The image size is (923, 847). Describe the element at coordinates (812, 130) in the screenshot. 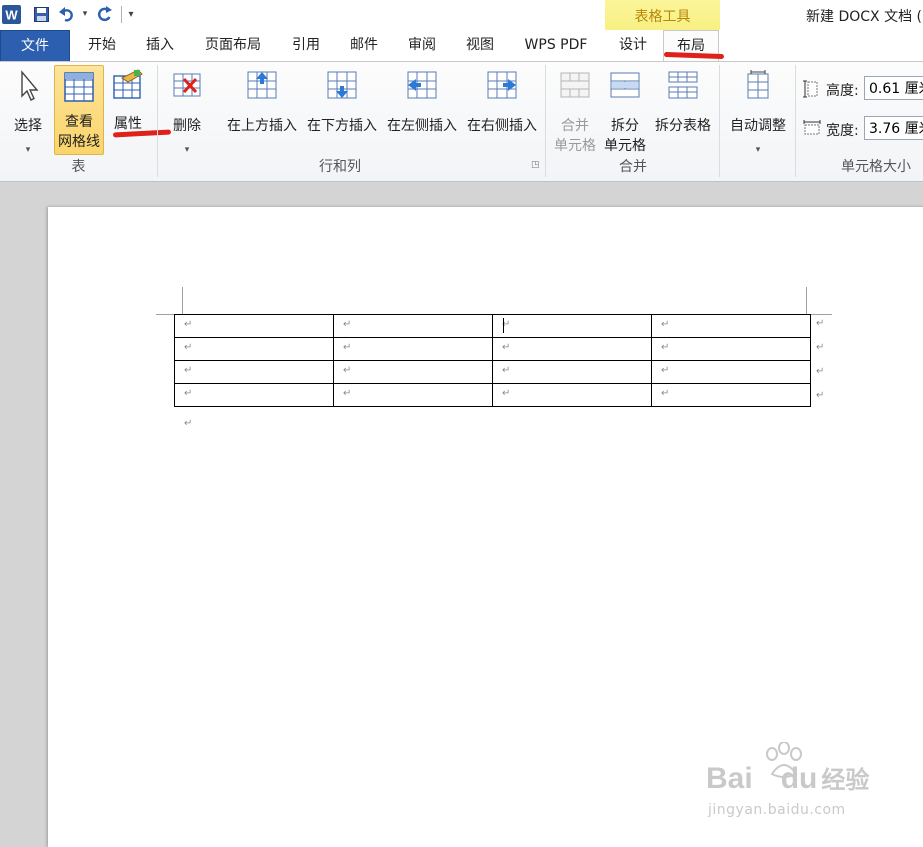

I see `column-width-icon` at that location.